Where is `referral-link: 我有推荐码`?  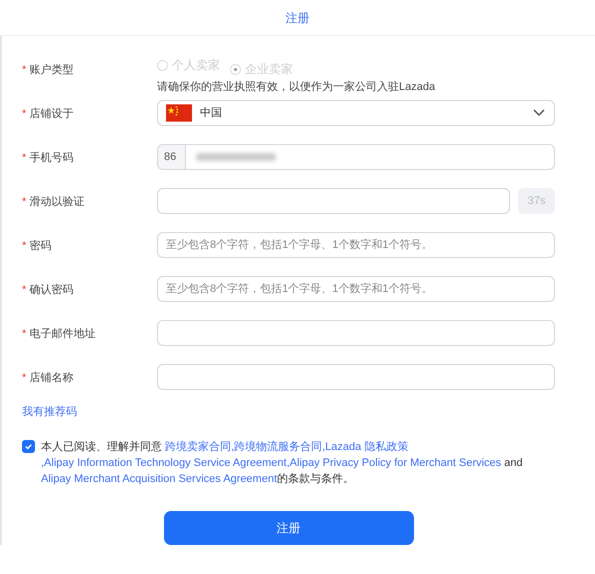 referral-link: 我有推荐码 is located at coordinates (49, 412).